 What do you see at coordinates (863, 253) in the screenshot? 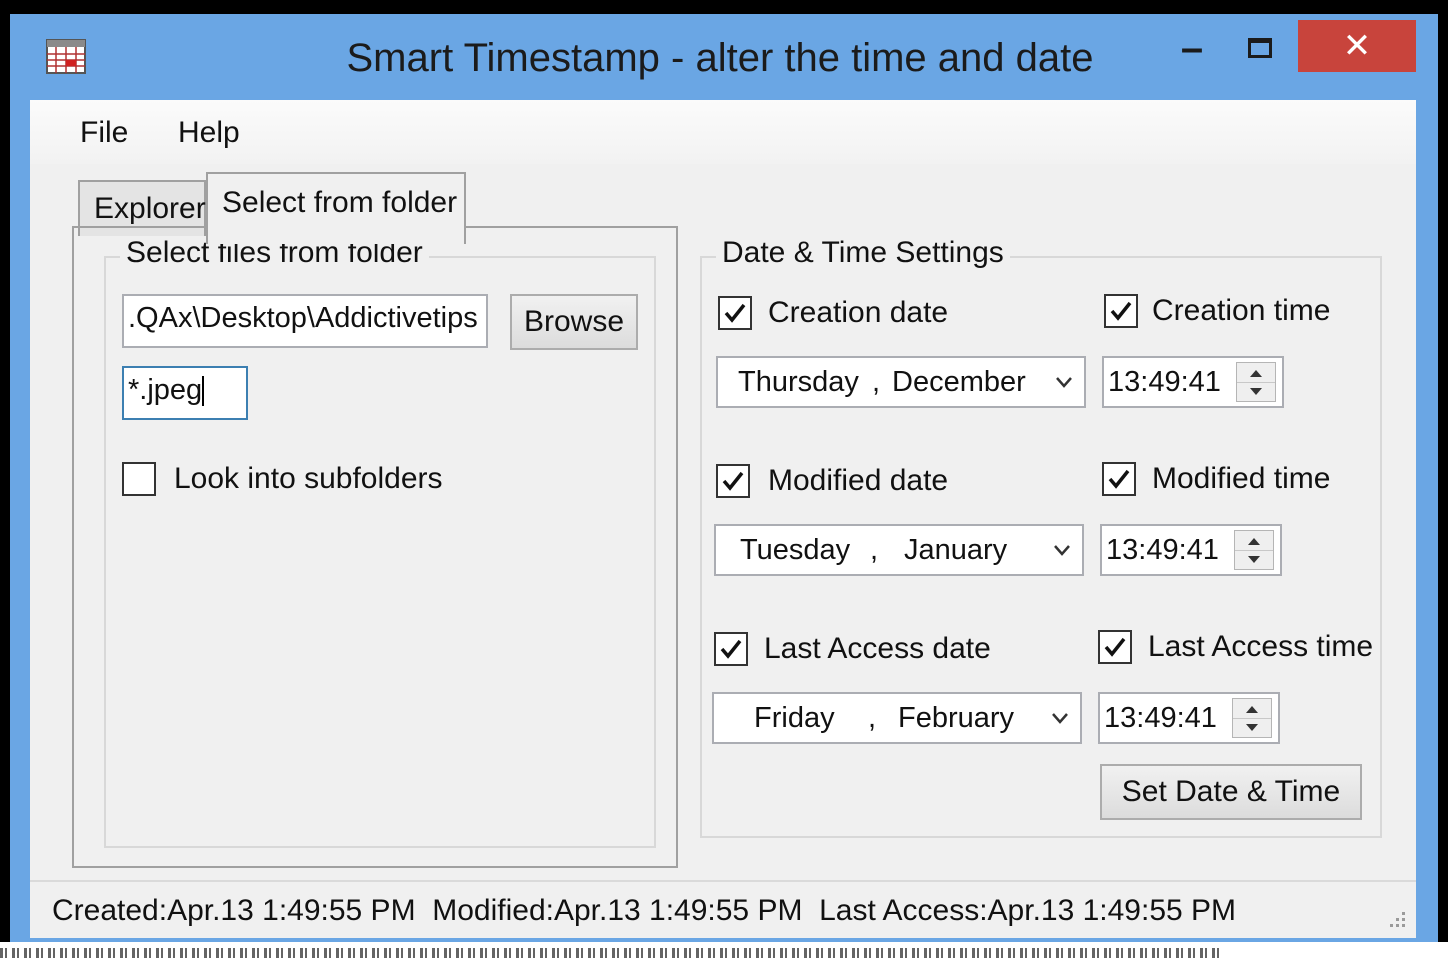
I see `datetime-group-label: Date & Time Settings` at bounding box center [863, 253].